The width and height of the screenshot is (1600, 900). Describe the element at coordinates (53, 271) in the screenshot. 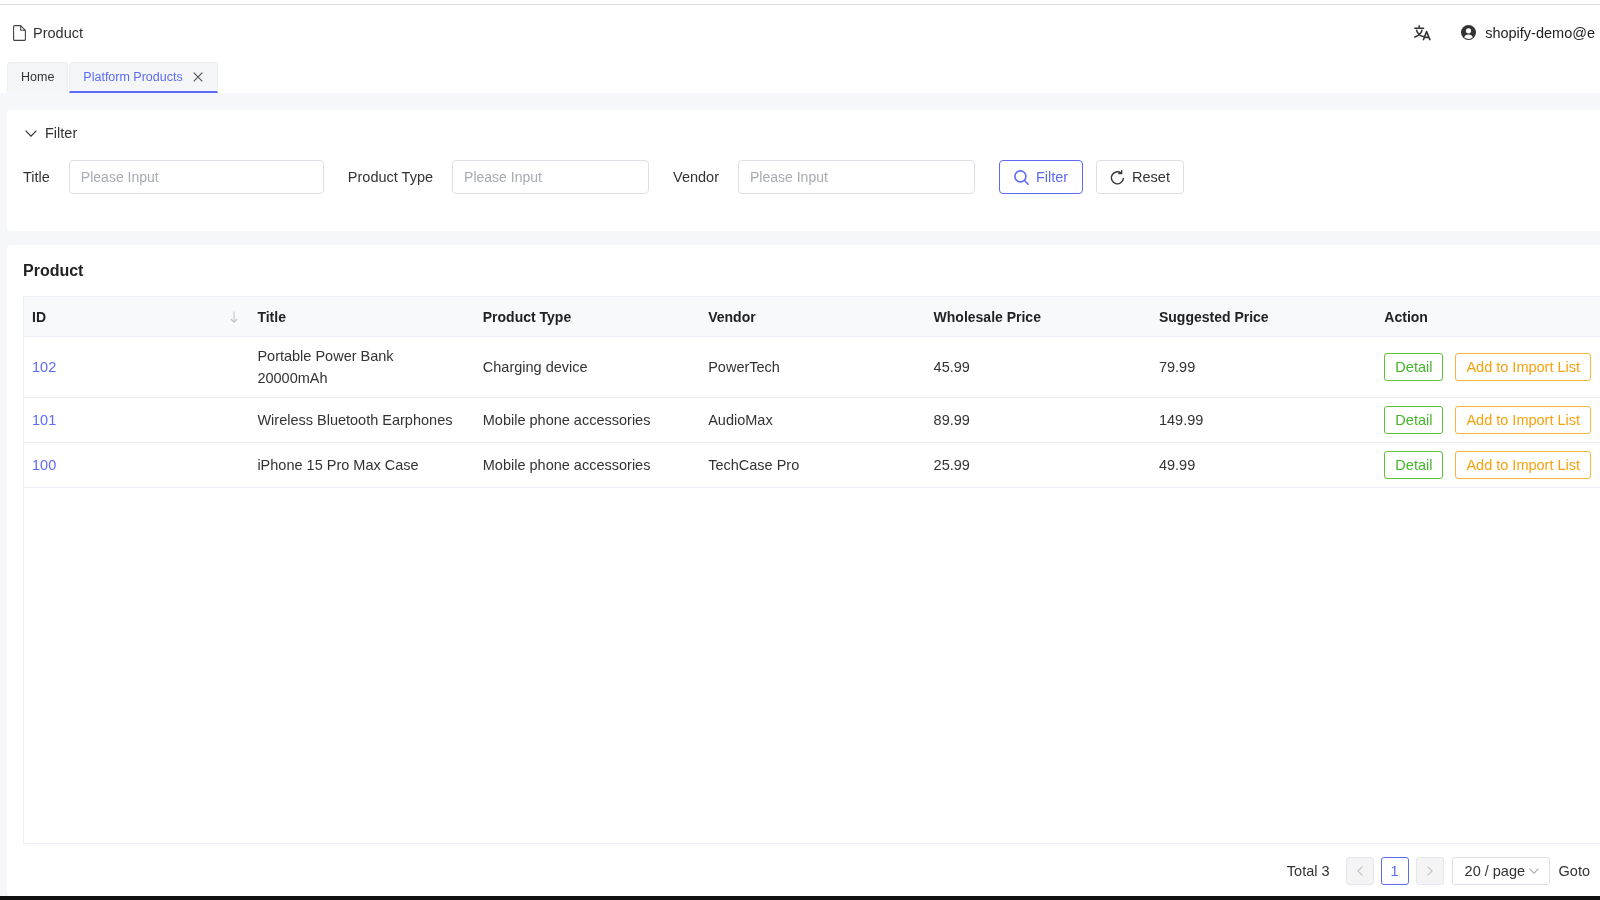

I see `section-title: Product` at that location.